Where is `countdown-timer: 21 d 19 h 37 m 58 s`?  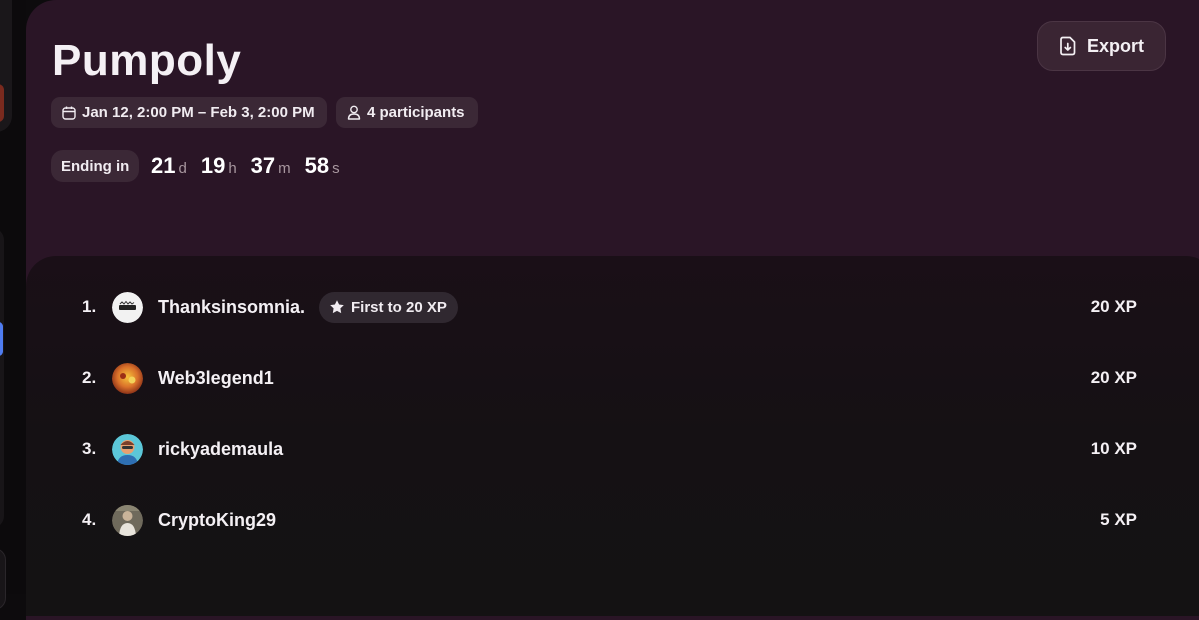 countdown-timer: 21 d 19 h 37 m 58 s is located at coordinates (245, 166).